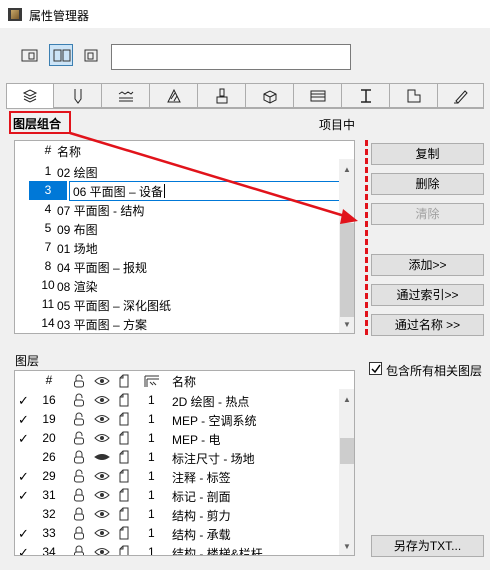  I want to click on layer-combo-row: 8 04 平面图 – 报规, so click(184, 266).